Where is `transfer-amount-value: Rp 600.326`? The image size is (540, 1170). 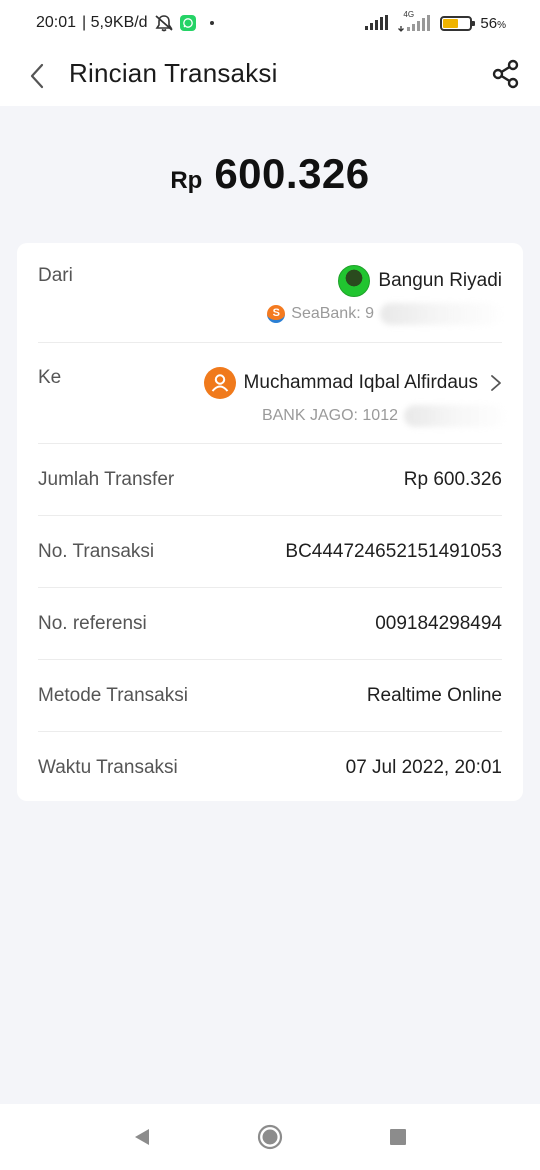
transfer-amount-value: Rp 600.326 is located at coordinates (452, 479).